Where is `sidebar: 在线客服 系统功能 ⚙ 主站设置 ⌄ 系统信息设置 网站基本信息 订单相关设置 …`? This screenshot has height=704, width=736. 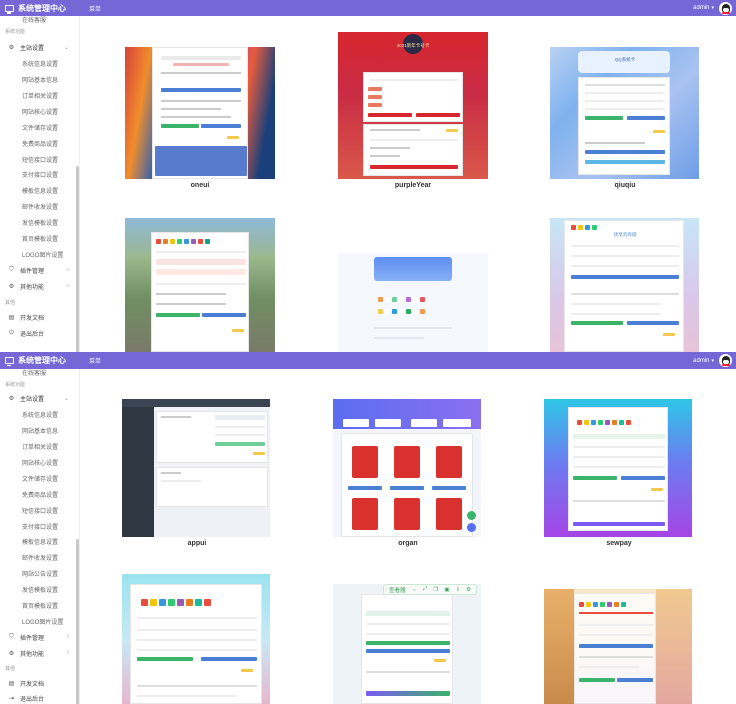
sidebar: 在线客服 系统功能 ⚙ 主站设置 ⌄ 系统信息设置 网站基本信息 订单相关设置 … is located at coordinates (40, 536).